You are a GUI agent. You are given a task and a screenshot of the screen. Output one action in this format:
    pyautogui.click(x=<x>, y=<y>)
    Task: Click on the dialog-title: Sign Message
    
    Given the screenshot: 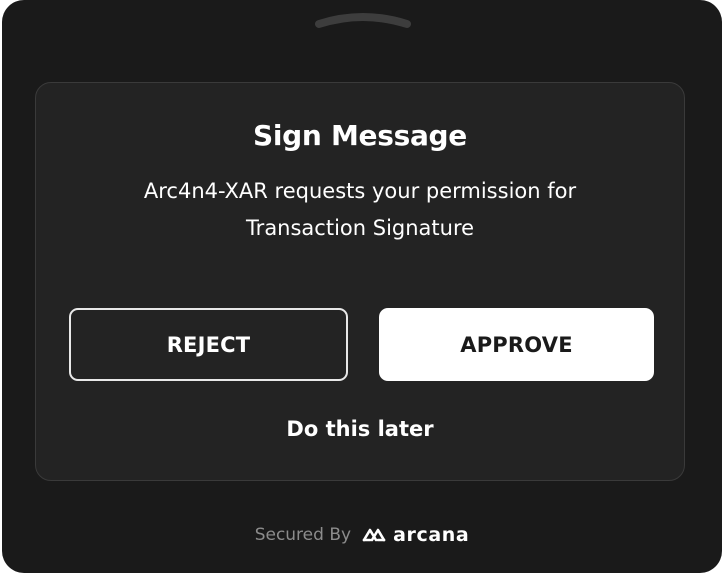 What is the action you would take?
    pyautogui.click(x=359, y=135)
    